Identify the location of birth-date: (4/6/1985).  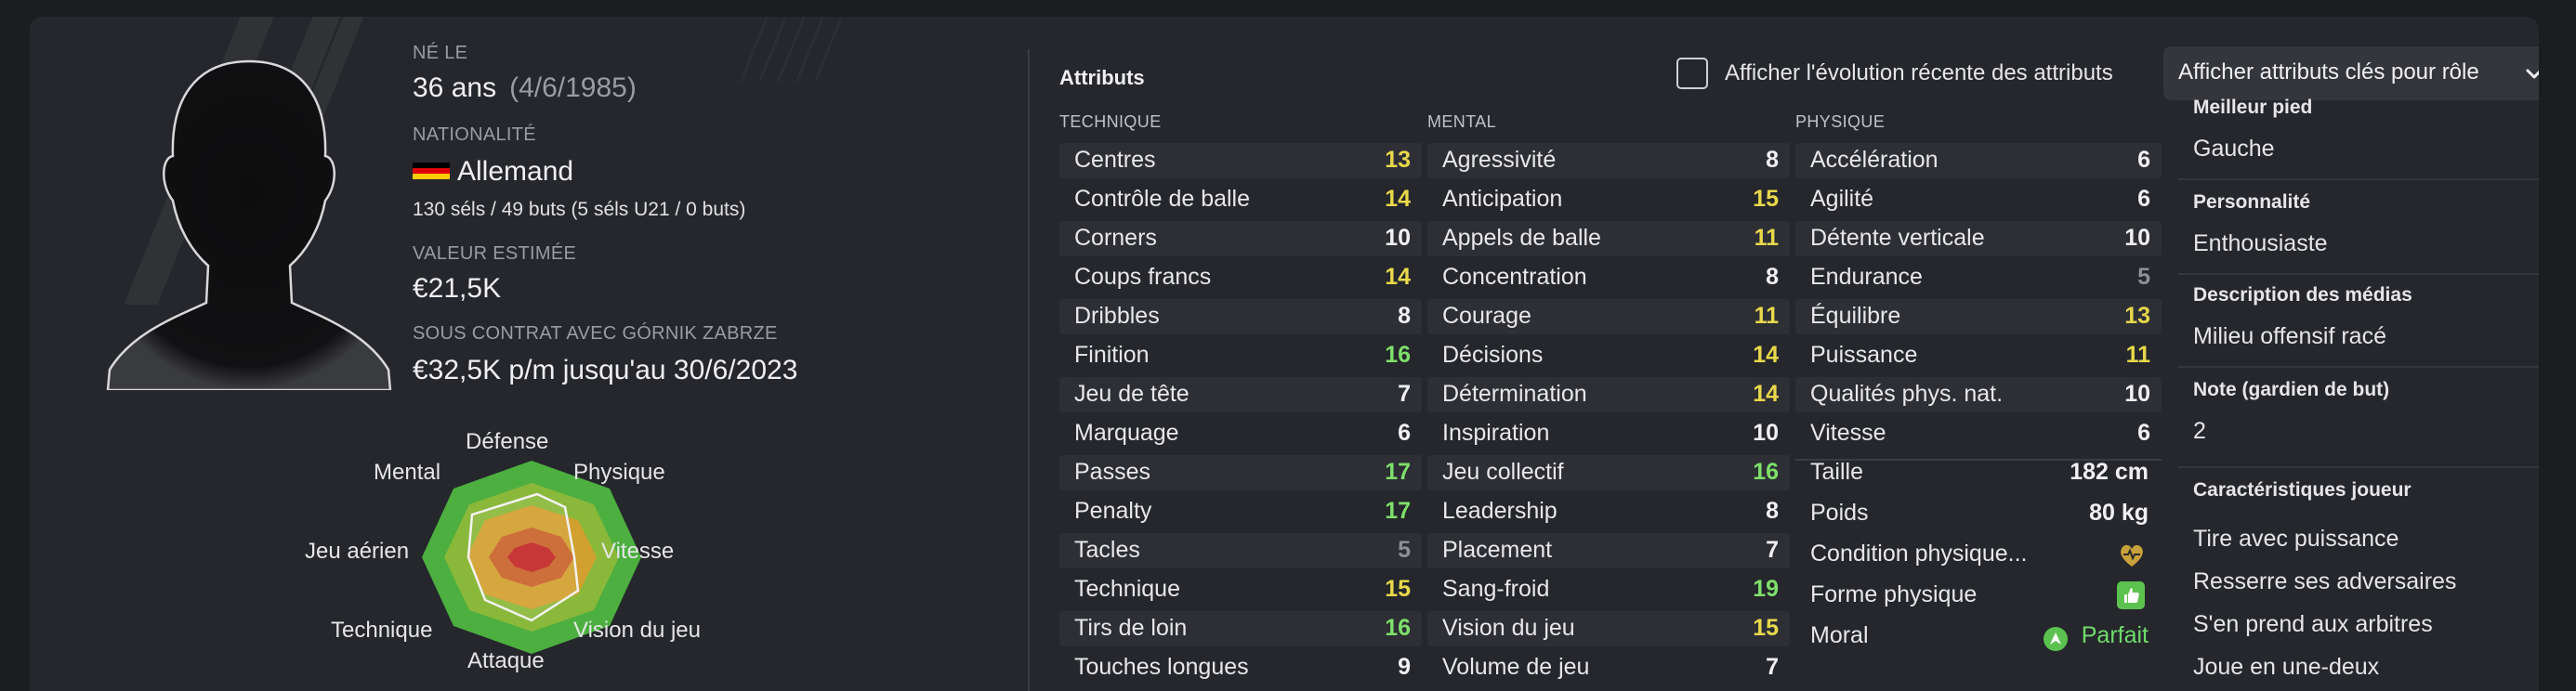
(573, 87).